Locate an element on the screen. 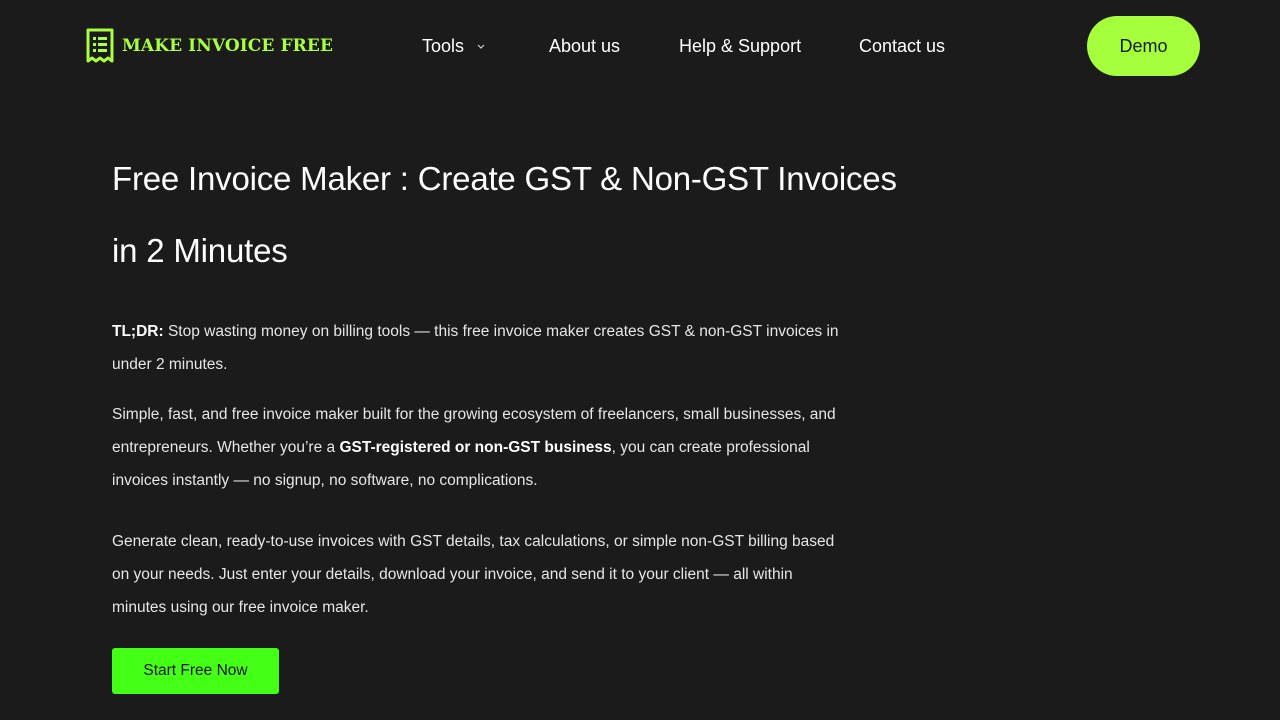 This screenshot has height=720, width=1280. receipt-icon is located at coordinates (100, 45).